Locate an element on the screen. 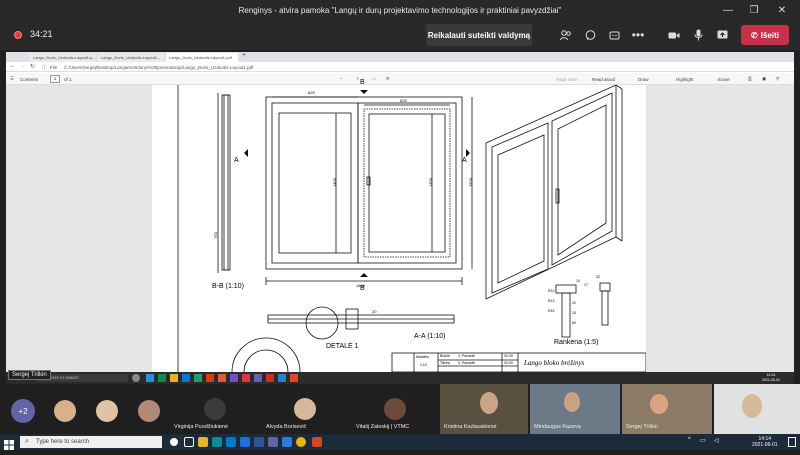 This screenshot has width=800, height=455. participant-video-tile: Mindaugas Kazeva is located at coordinates (575, 409).